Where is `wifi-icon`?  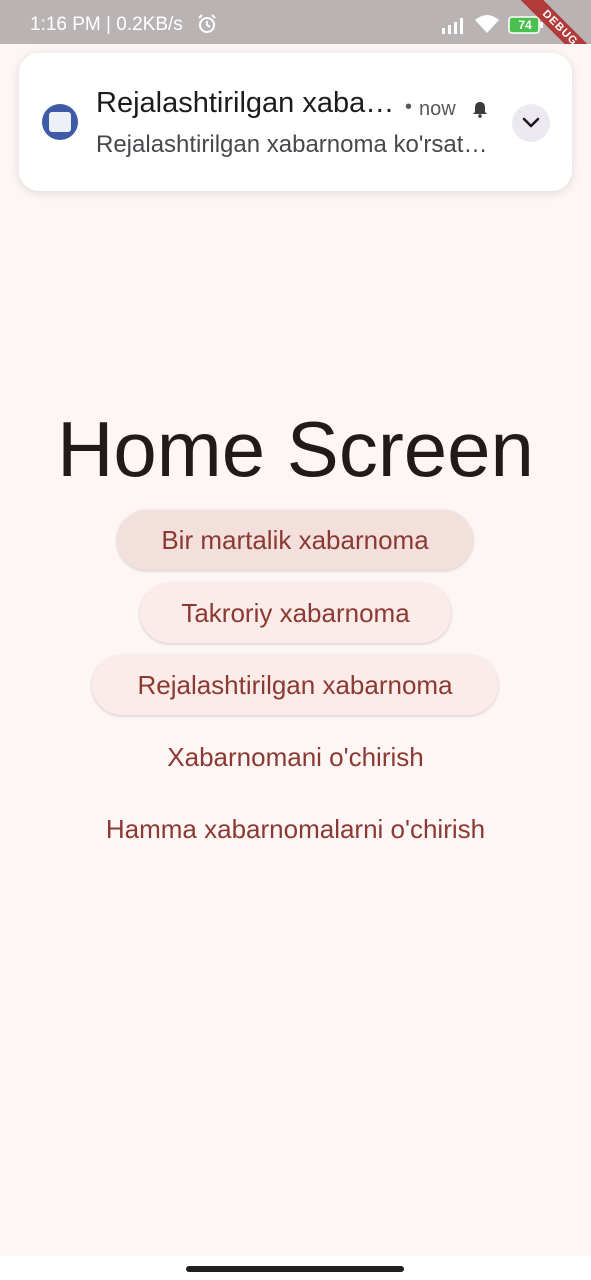
wifi-icon is located at coordinates (487, 24).